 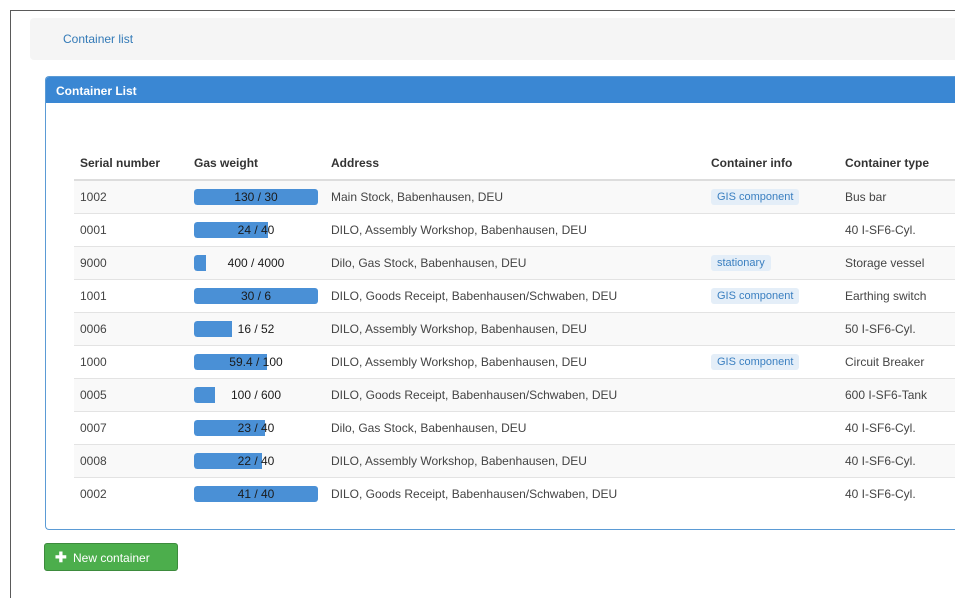 I want to click on gas-weight-value: 400 / 4000, so click(x=256, y=263).